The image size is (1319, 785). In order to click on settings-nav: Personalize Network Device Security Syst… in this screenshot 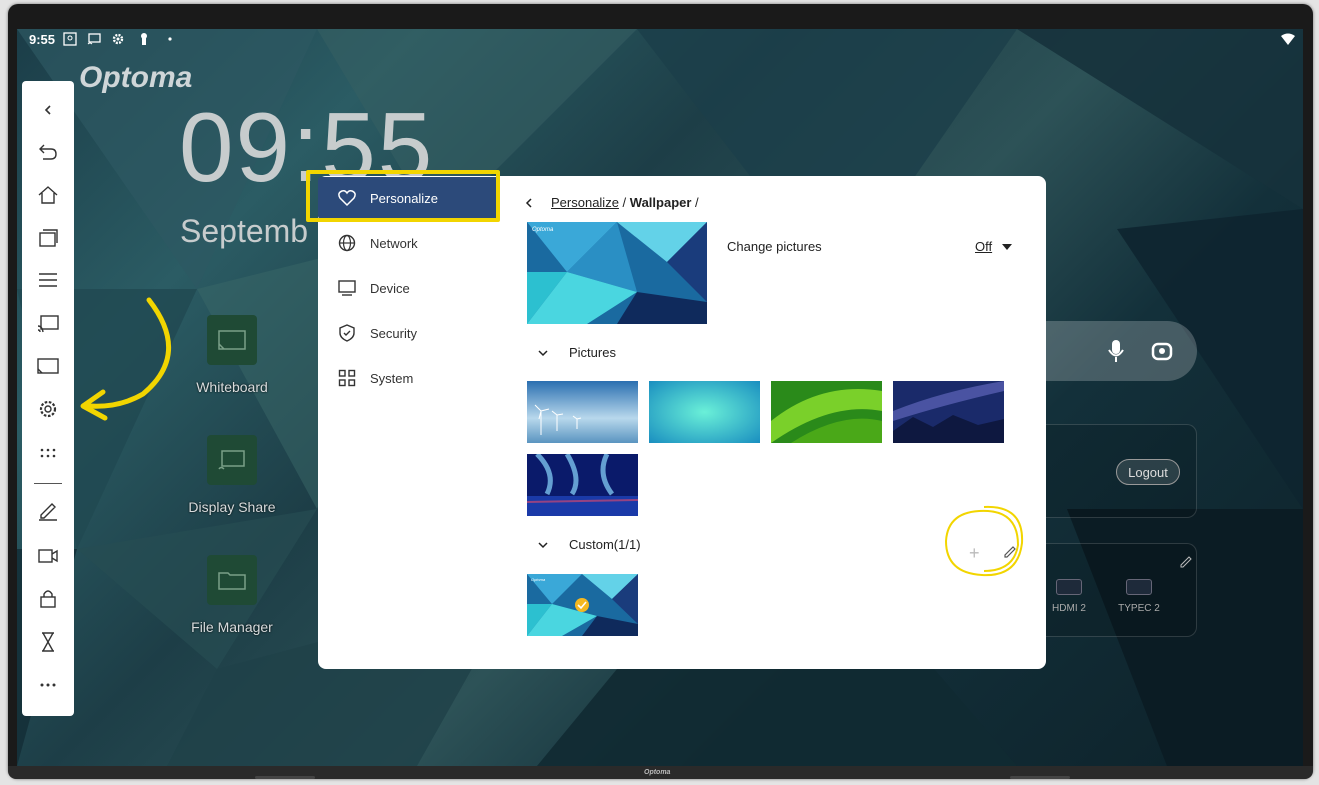, I will do `click(407, 419)`.